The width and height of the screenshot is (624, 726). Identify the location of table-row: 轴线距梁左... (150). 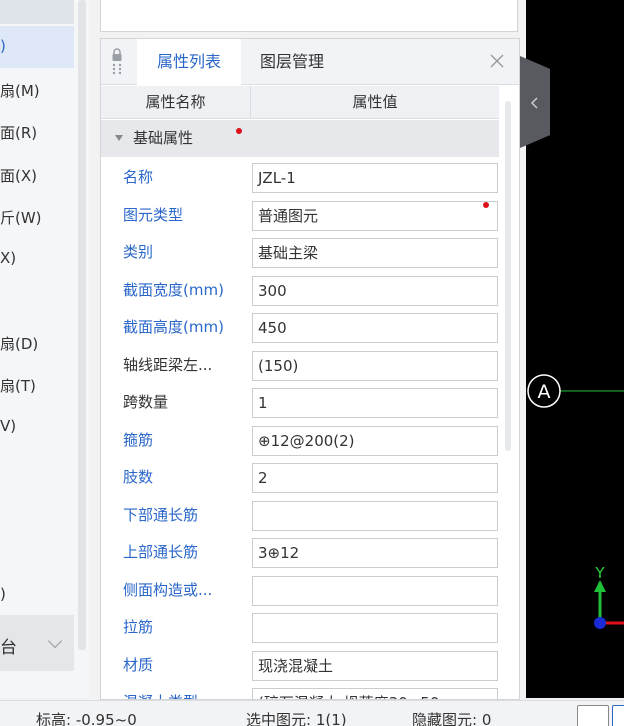
(300, 366).